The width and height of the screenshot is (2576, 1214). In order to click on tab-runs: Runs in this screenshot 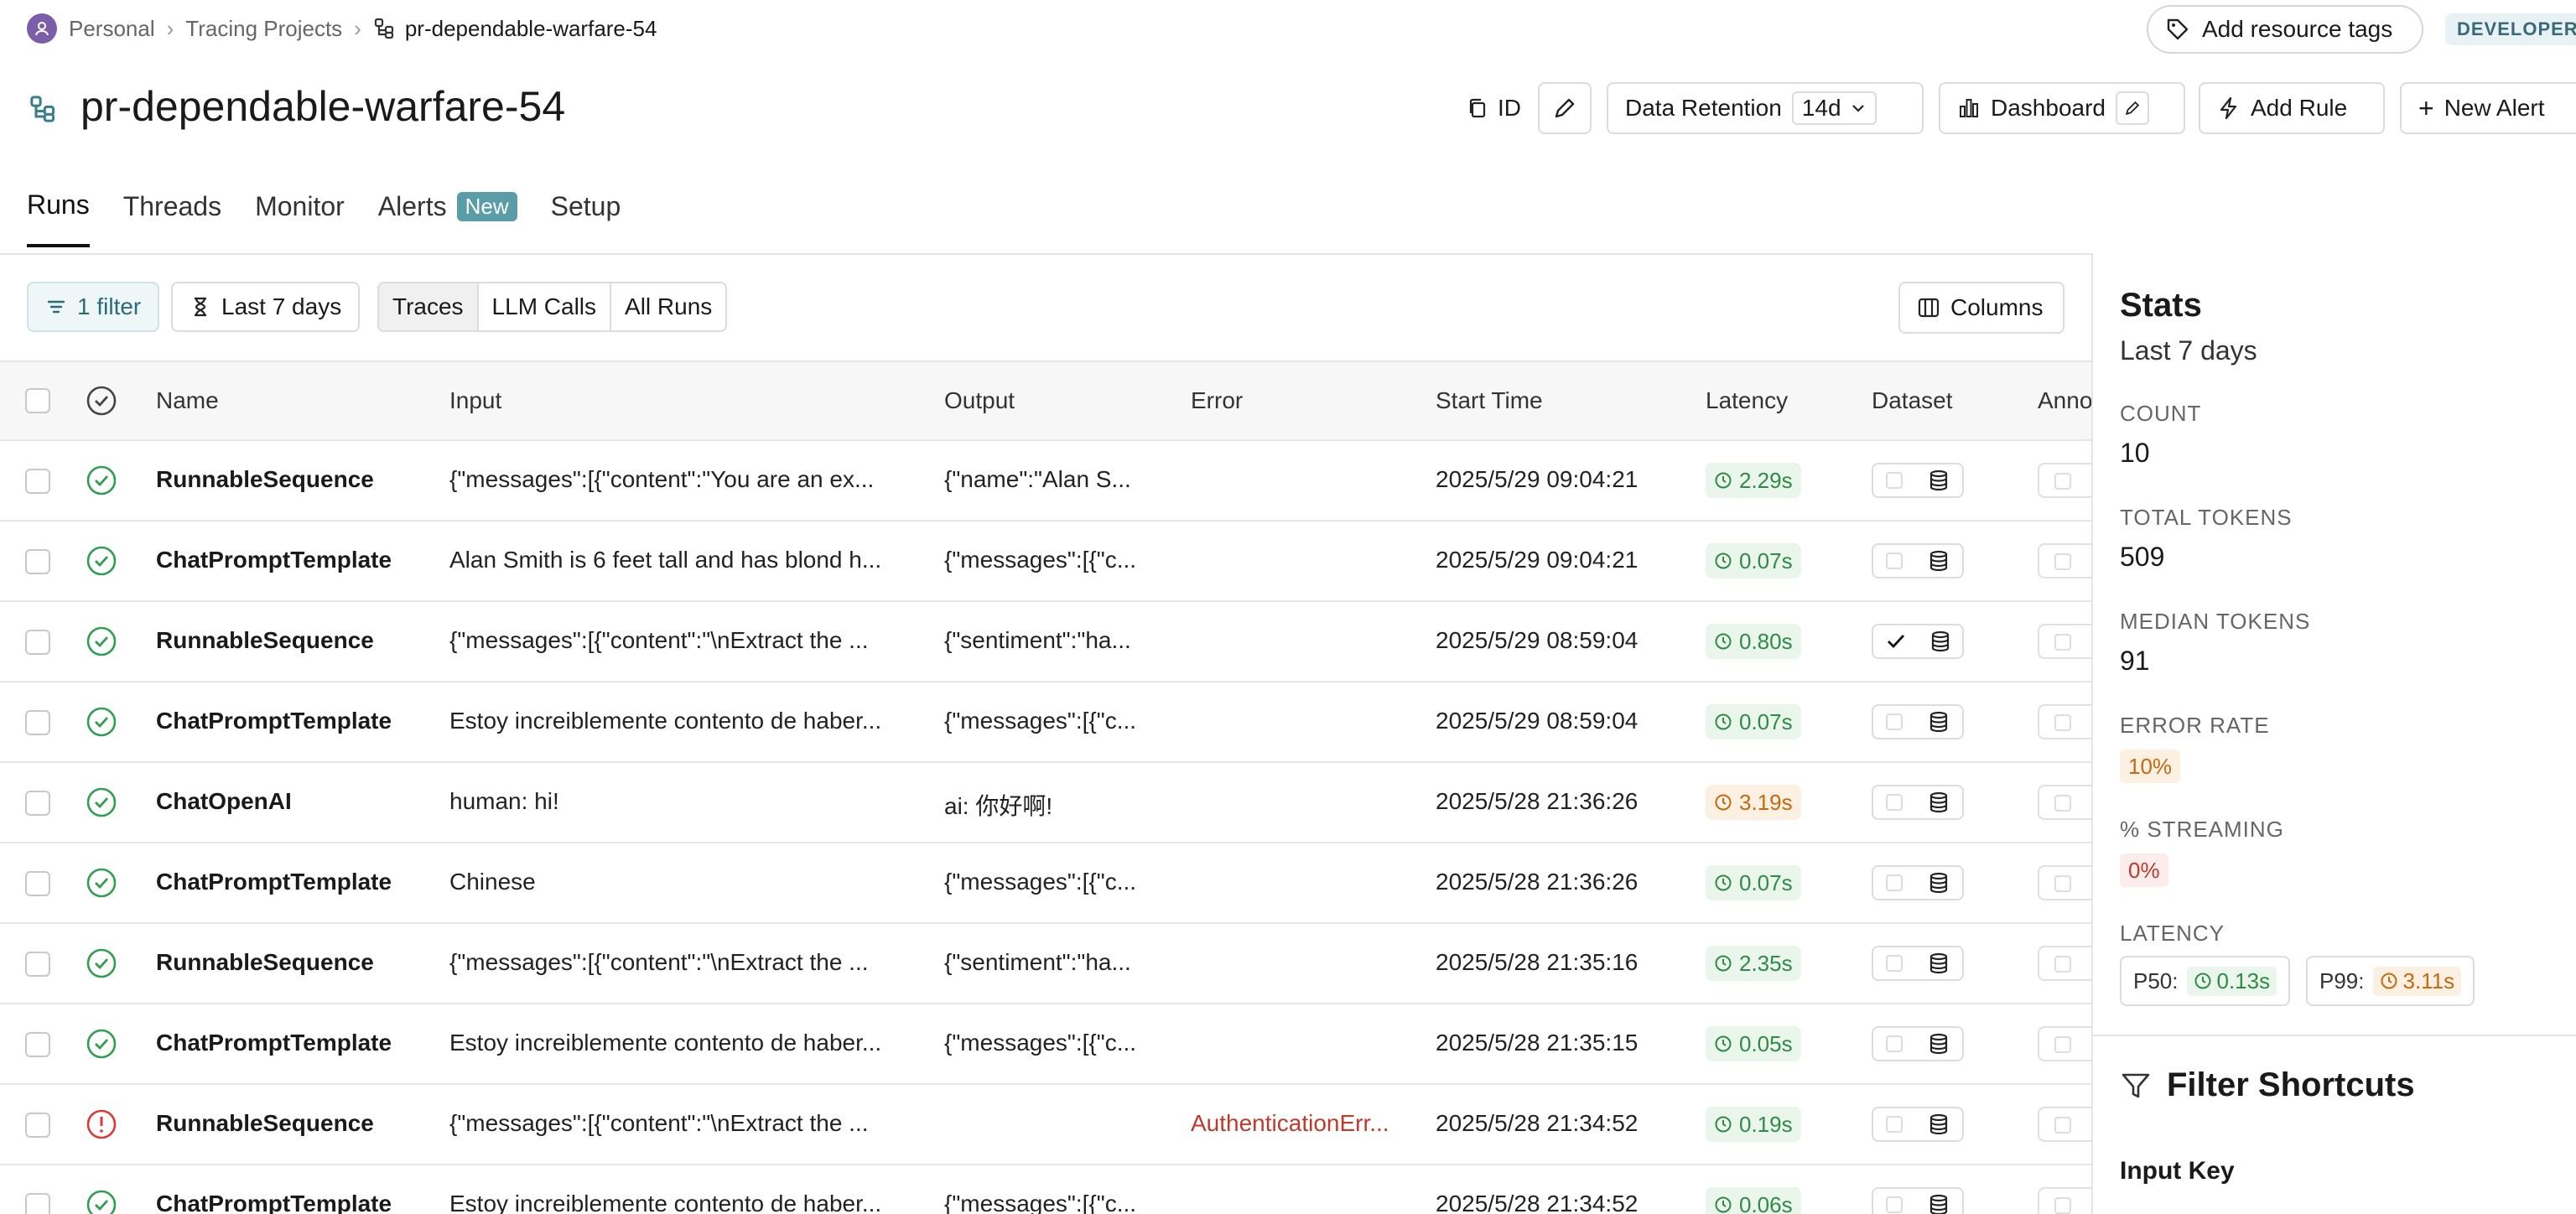, I will do `click(59, 218)`.